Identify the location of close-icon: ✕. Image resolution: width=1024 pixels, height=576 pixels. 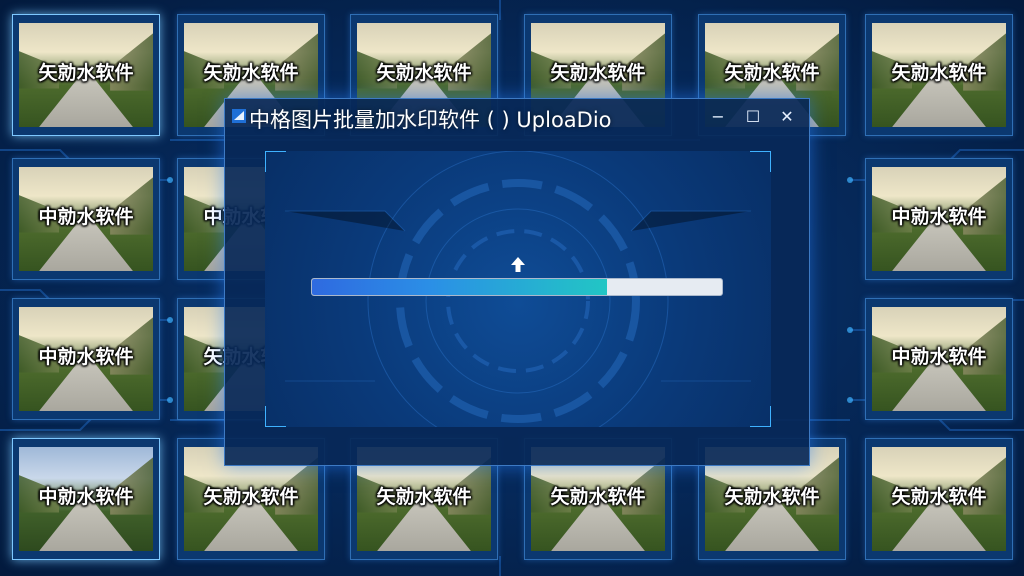
(787, 117).